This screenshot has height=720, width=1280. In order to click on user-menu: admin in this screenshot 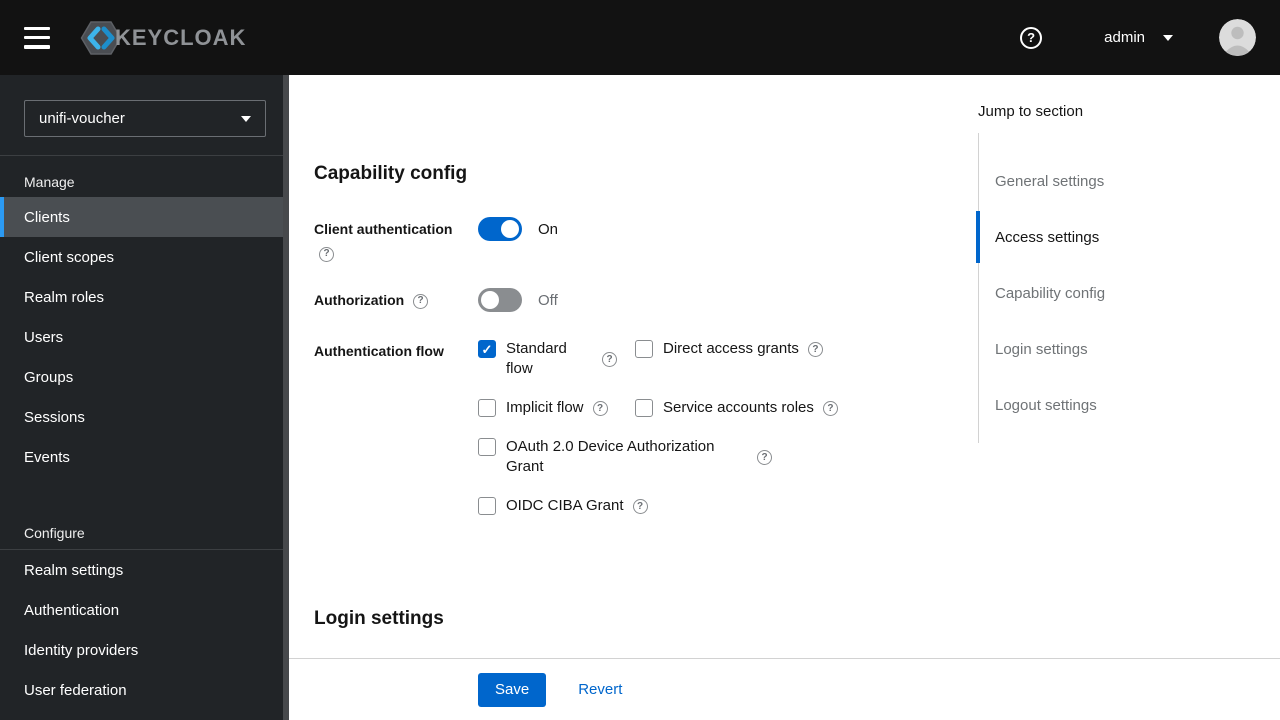, I will do `click(1138, 37)`.